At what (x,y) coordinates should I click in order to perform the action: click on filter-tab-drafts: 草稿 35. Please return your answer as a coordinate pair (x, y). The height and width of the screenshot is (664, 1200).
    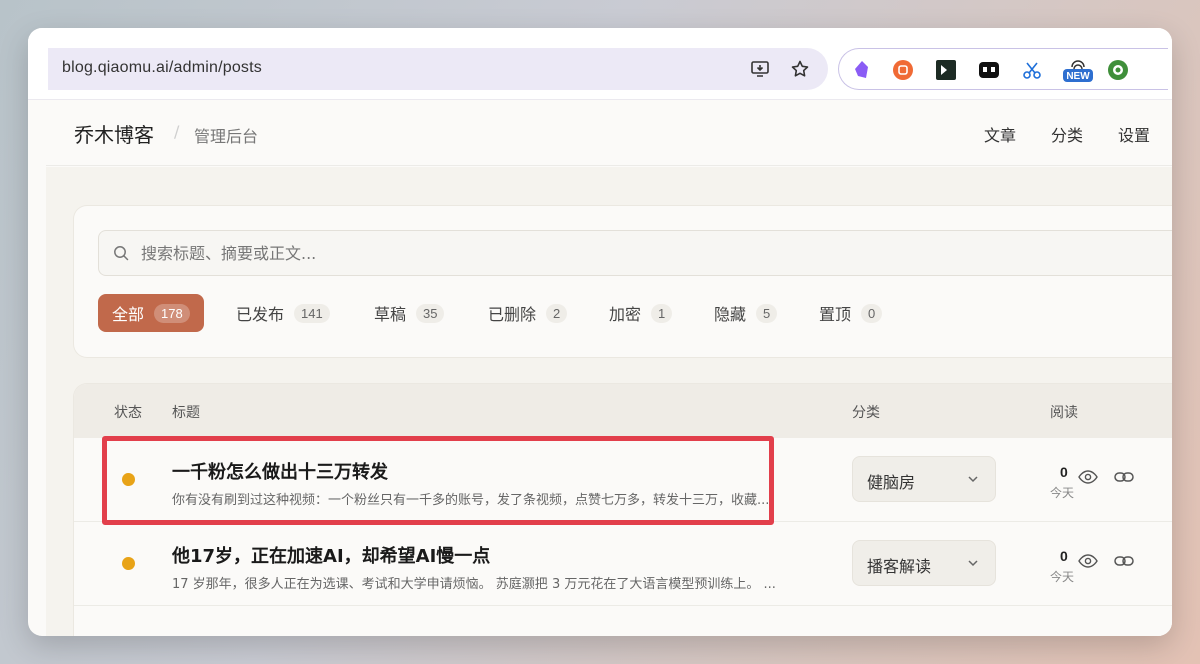
    Looking at the image, I should click on (409, 313).